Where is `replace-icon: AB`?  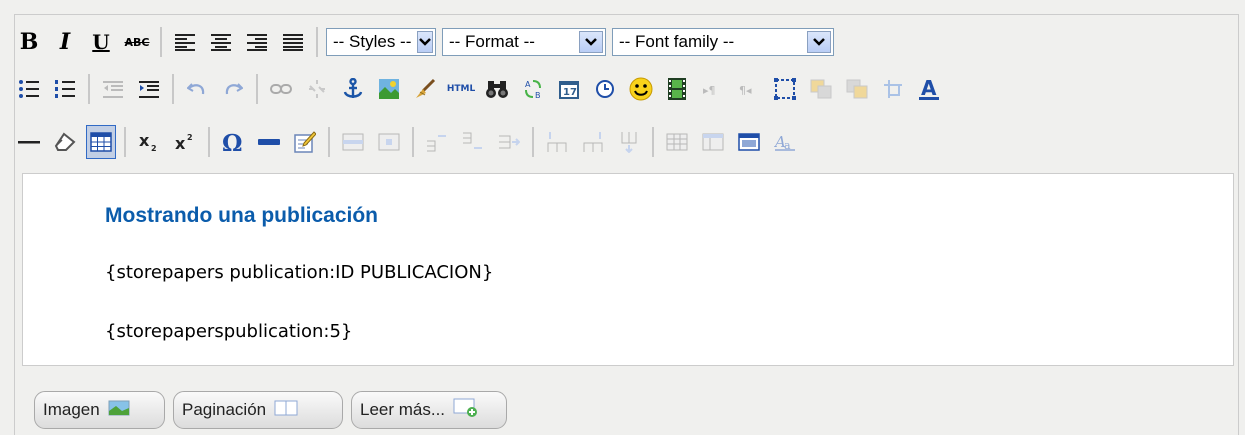
replace-icon: AB is located at coordinates (533, 90).